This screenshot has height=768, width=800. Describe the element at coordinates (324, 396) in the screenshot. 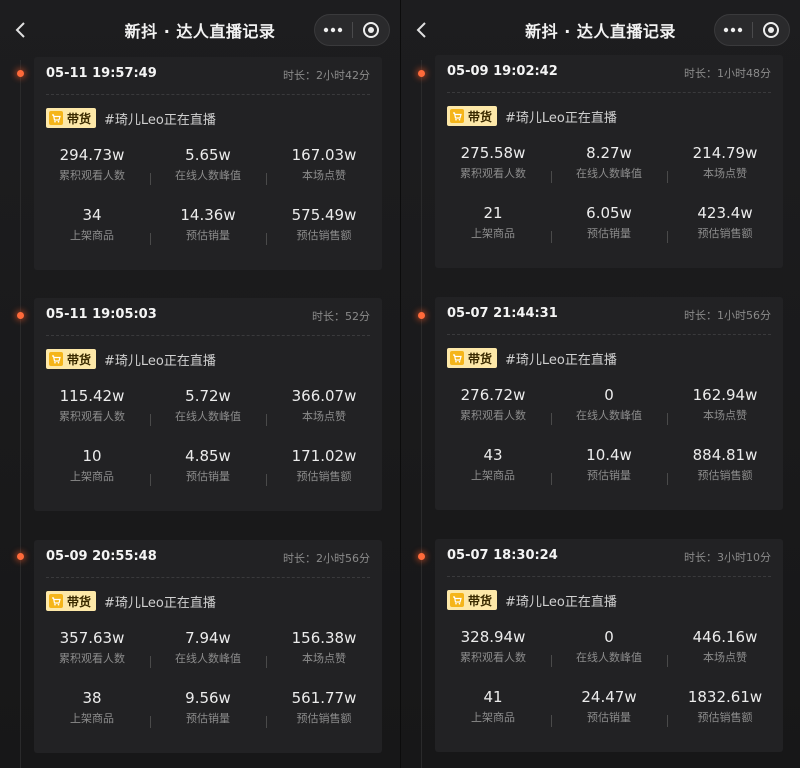

I see `stat-value: 366.07w` at that location.